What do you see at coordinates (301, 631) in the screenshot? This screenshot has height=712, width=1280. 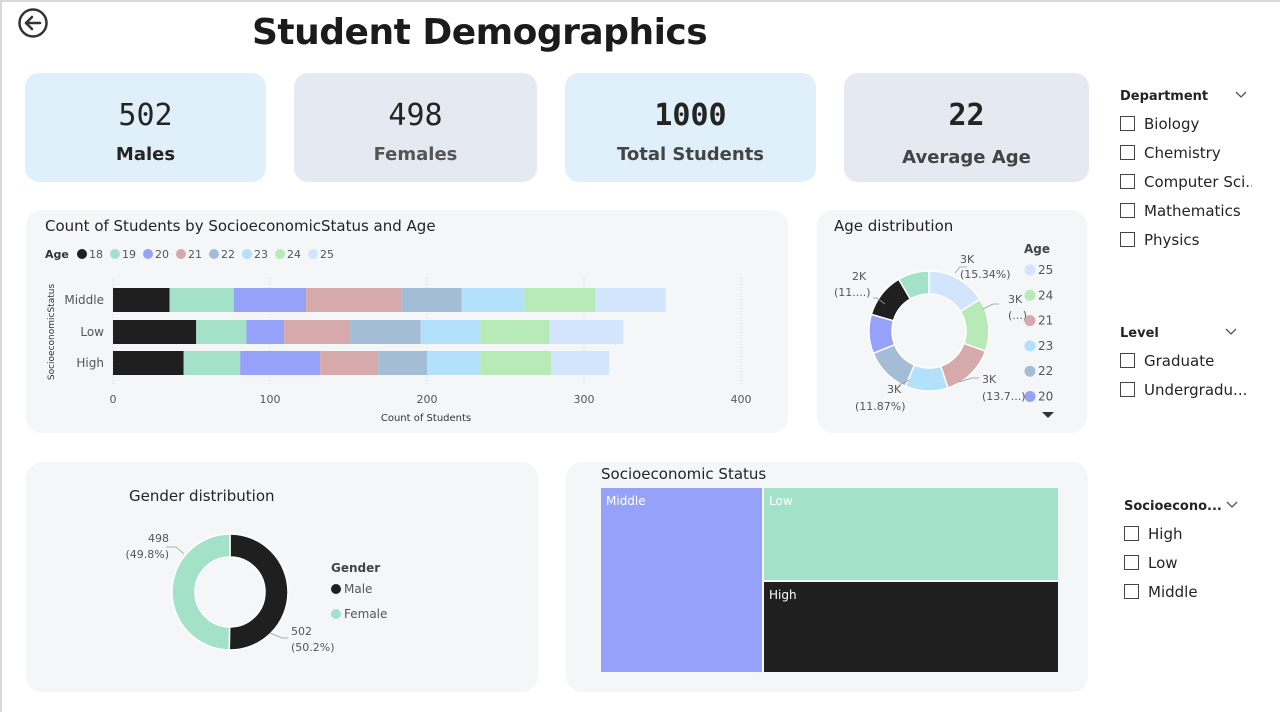 I see `gender-label-male-value: 502` at bounding box center [301, 631].